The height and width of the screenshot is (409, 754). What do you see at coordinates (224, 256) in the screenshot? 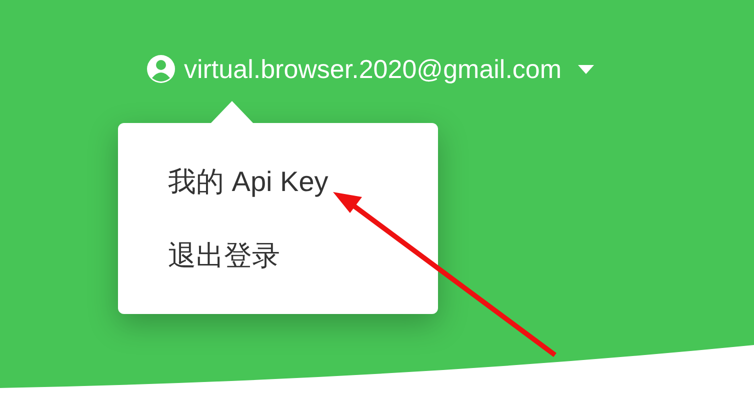
I see `menu-item: 退出登录` at bounding box center [224, 256].